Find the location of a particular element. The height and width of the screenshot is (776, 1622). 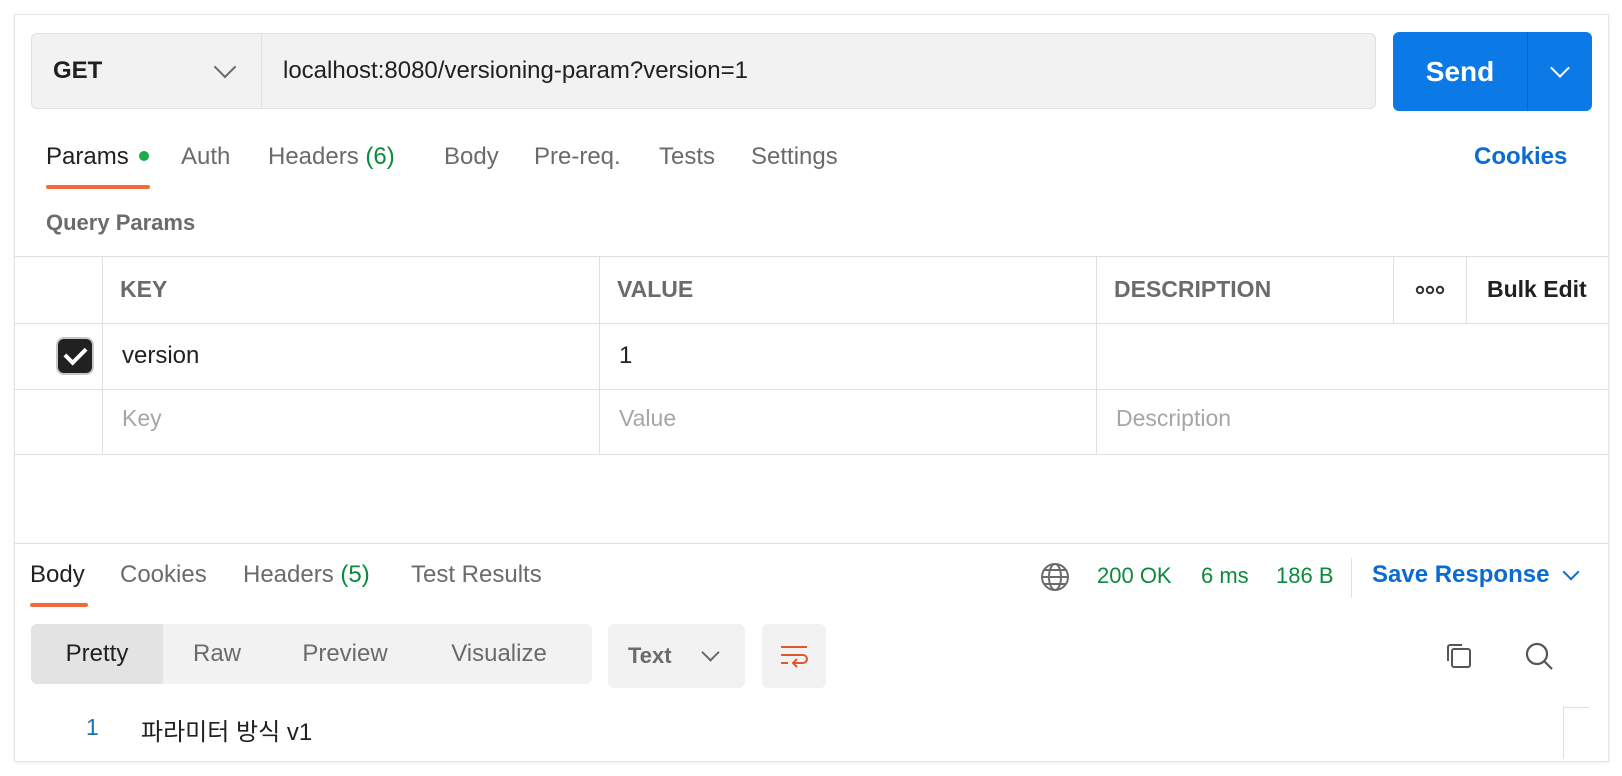

send-button: Send is located at coordinates (1460, 71).